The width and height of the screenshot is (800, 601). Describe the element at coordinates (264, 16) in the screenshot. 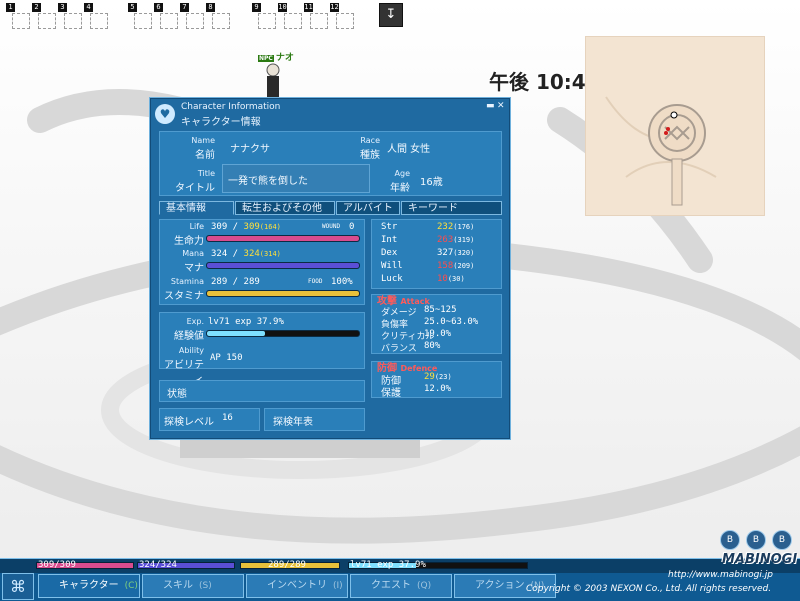

I see `hotkey-slot: 9` at that location.